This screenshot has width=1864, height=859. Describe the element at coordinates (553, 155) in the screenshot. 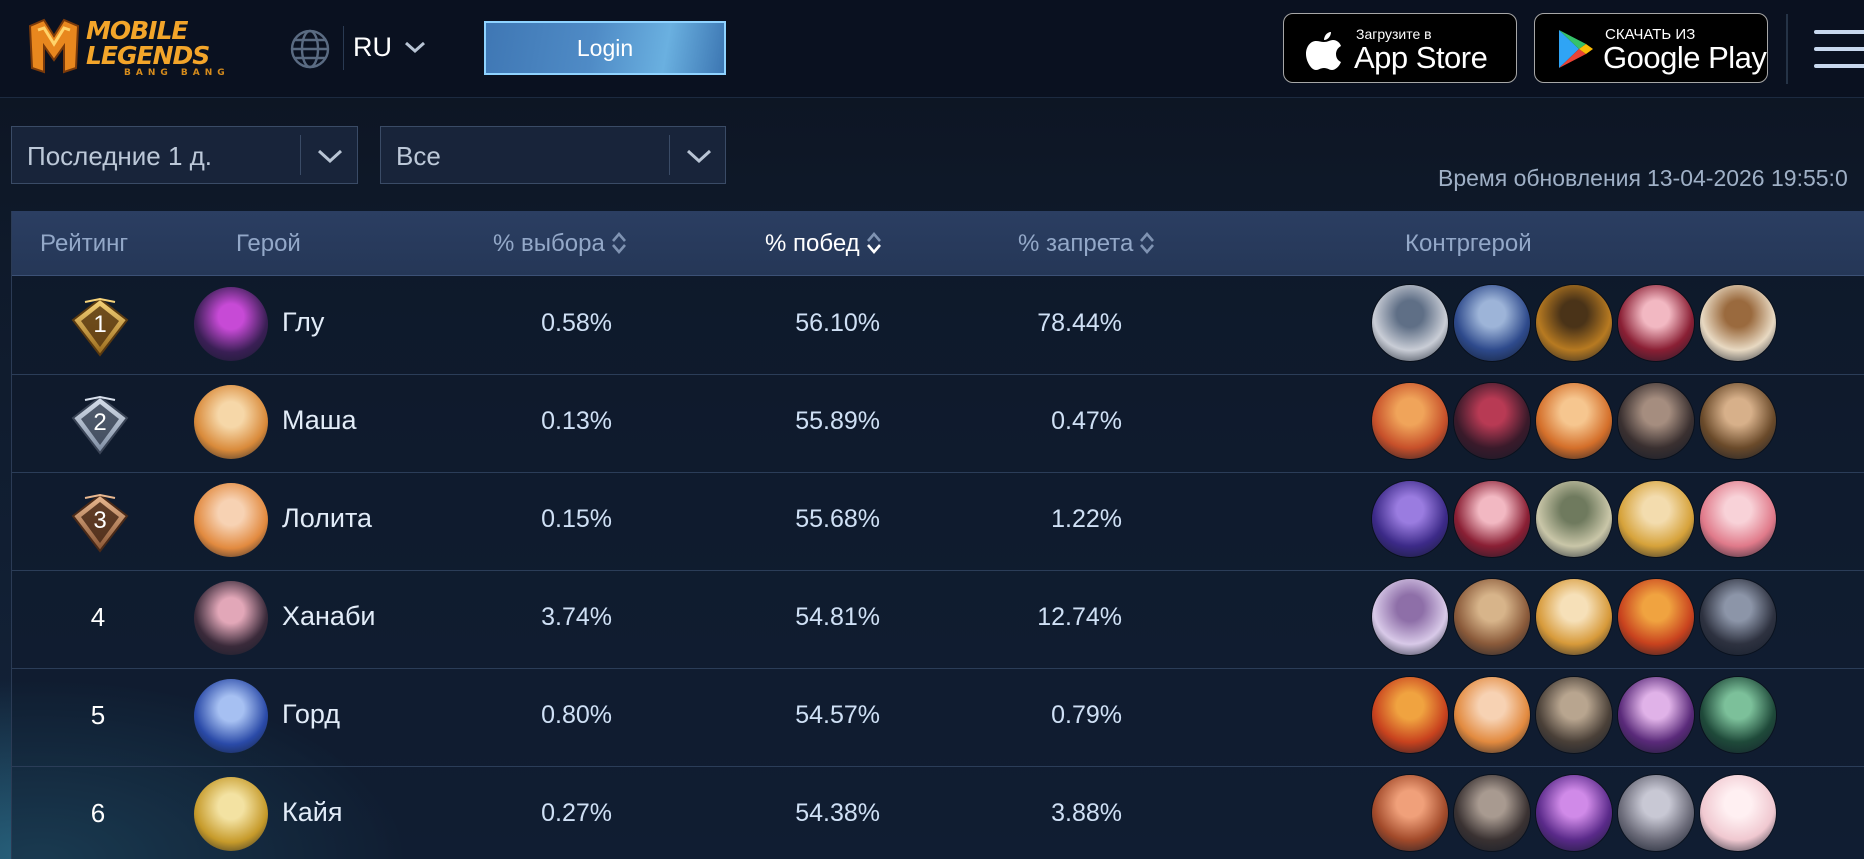

I see `rank-filter-select: Все` at that location.